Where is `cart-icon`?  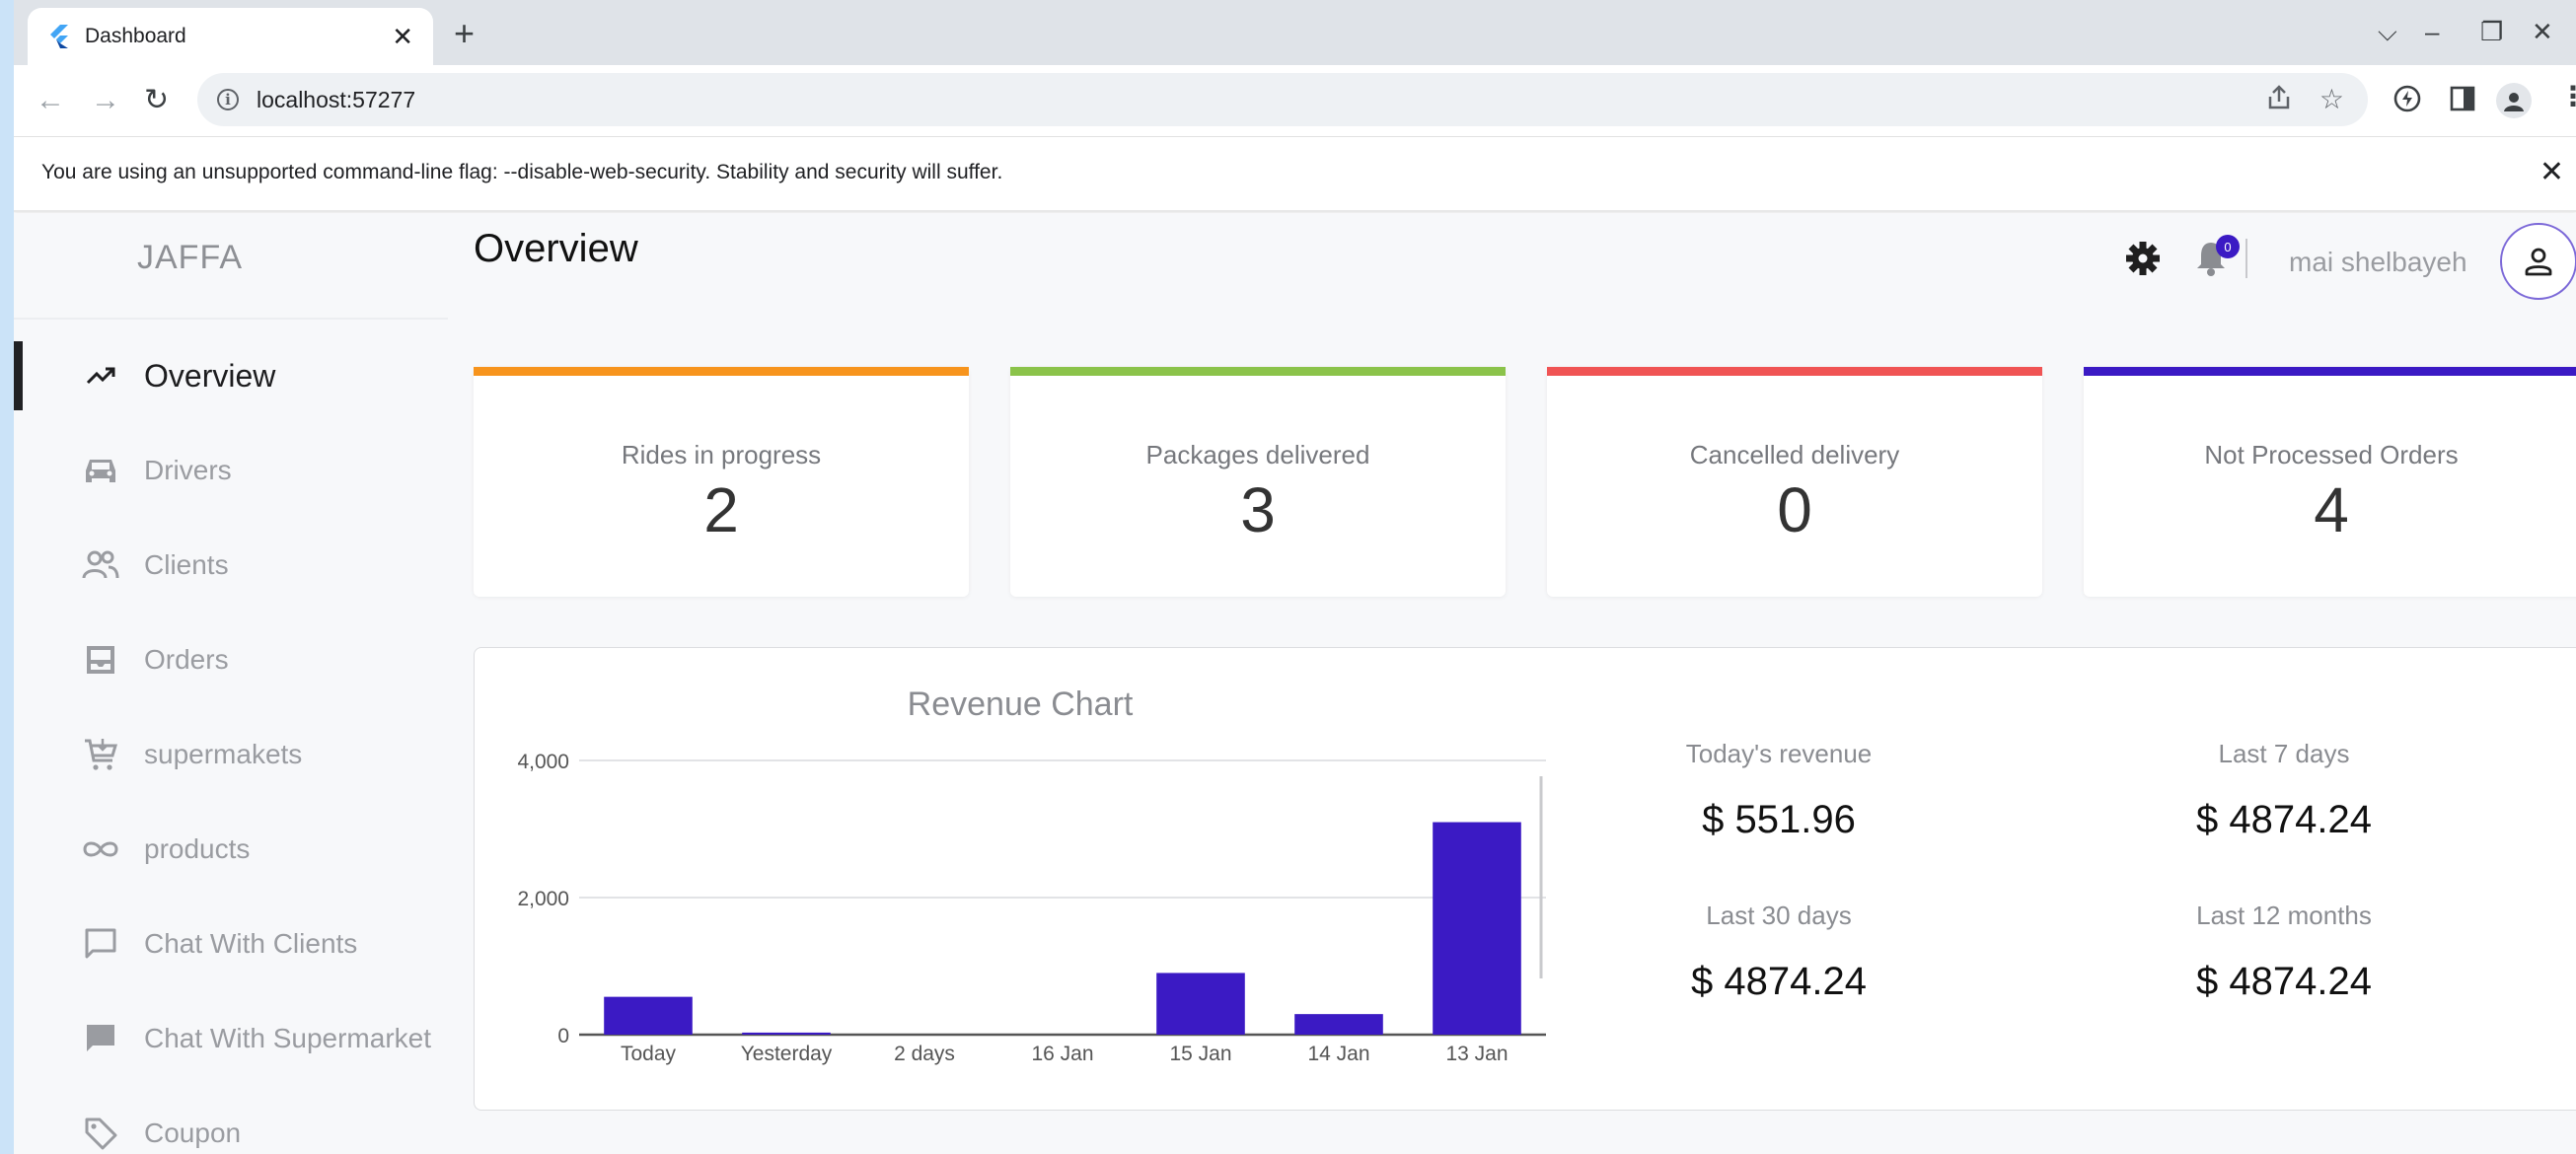
cart-icon is located at coordinates (100, 755).